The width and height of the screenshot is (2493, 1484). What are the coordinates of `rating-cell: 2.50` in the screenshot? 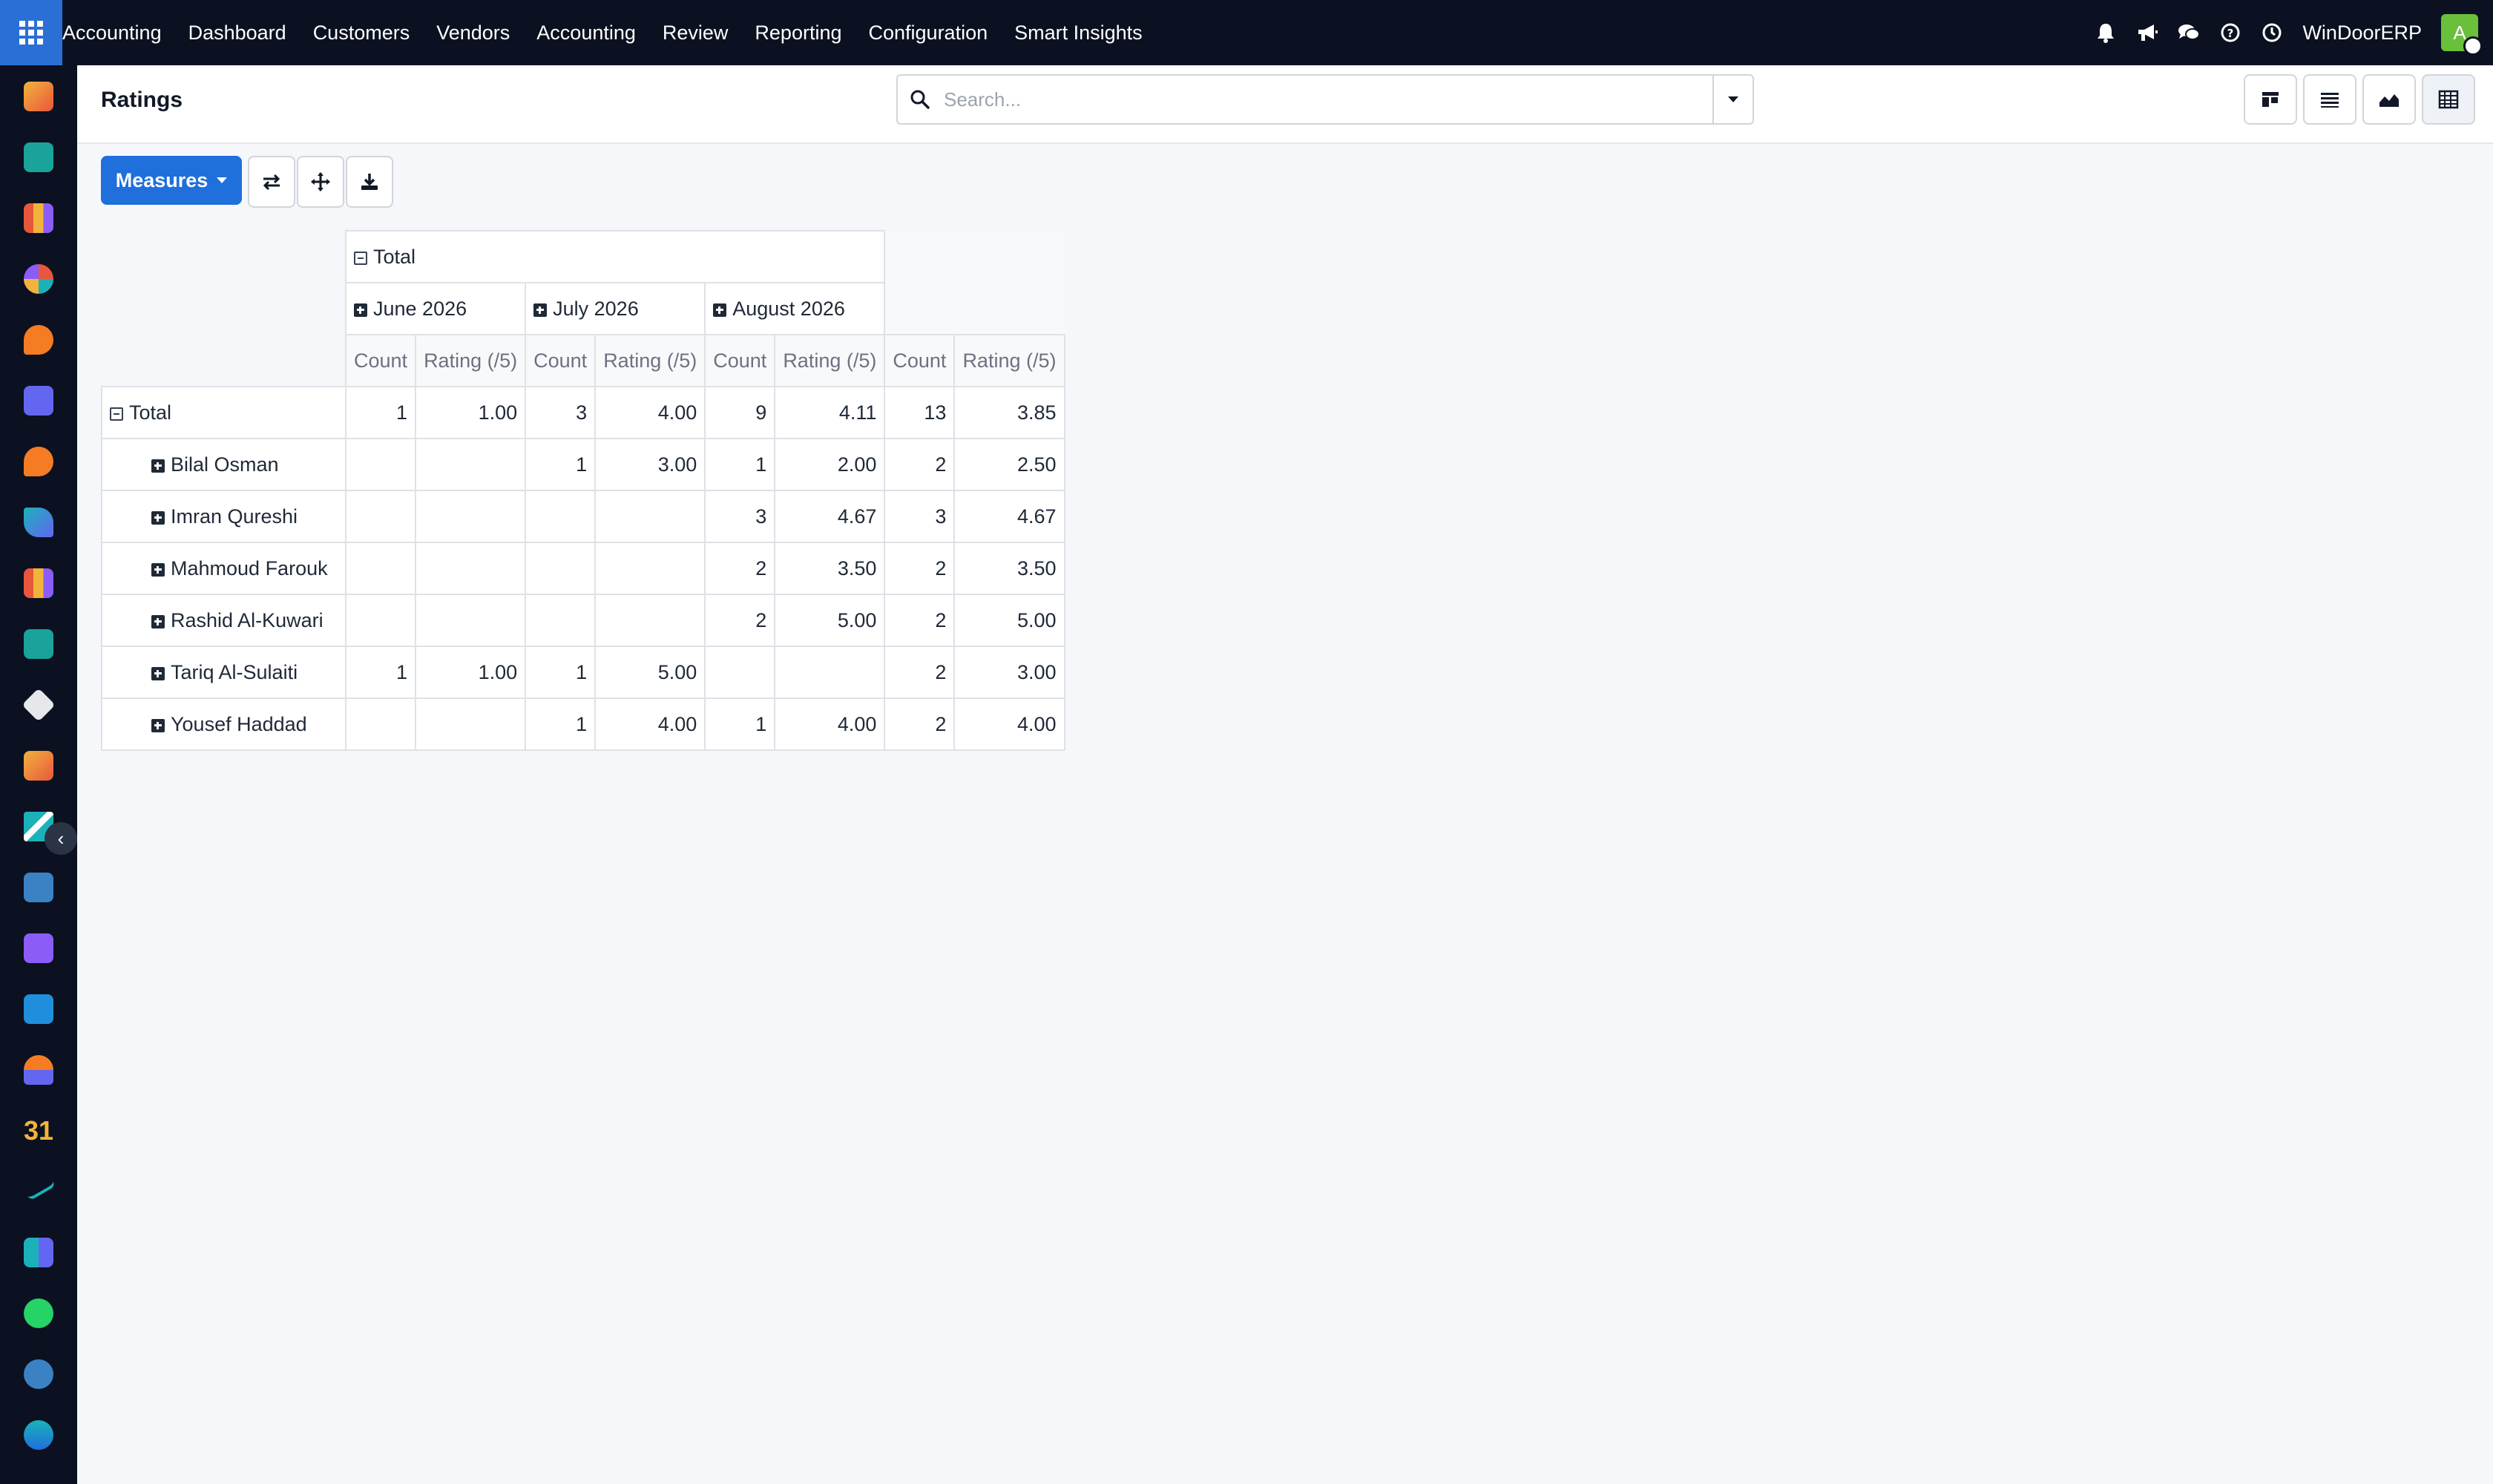 It's located at (1009, 464).